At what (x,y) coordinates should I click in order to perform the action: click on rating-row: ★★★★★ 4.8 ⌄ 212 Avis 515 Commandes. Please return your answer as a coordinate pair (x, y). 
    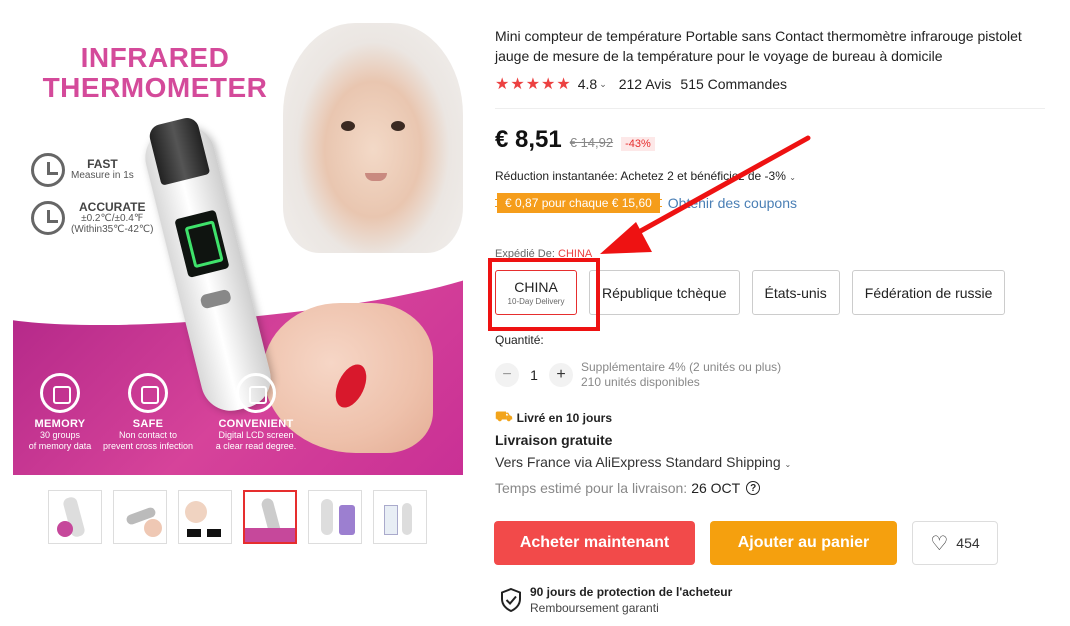
    Looking at the image, I should click on (641, 84).